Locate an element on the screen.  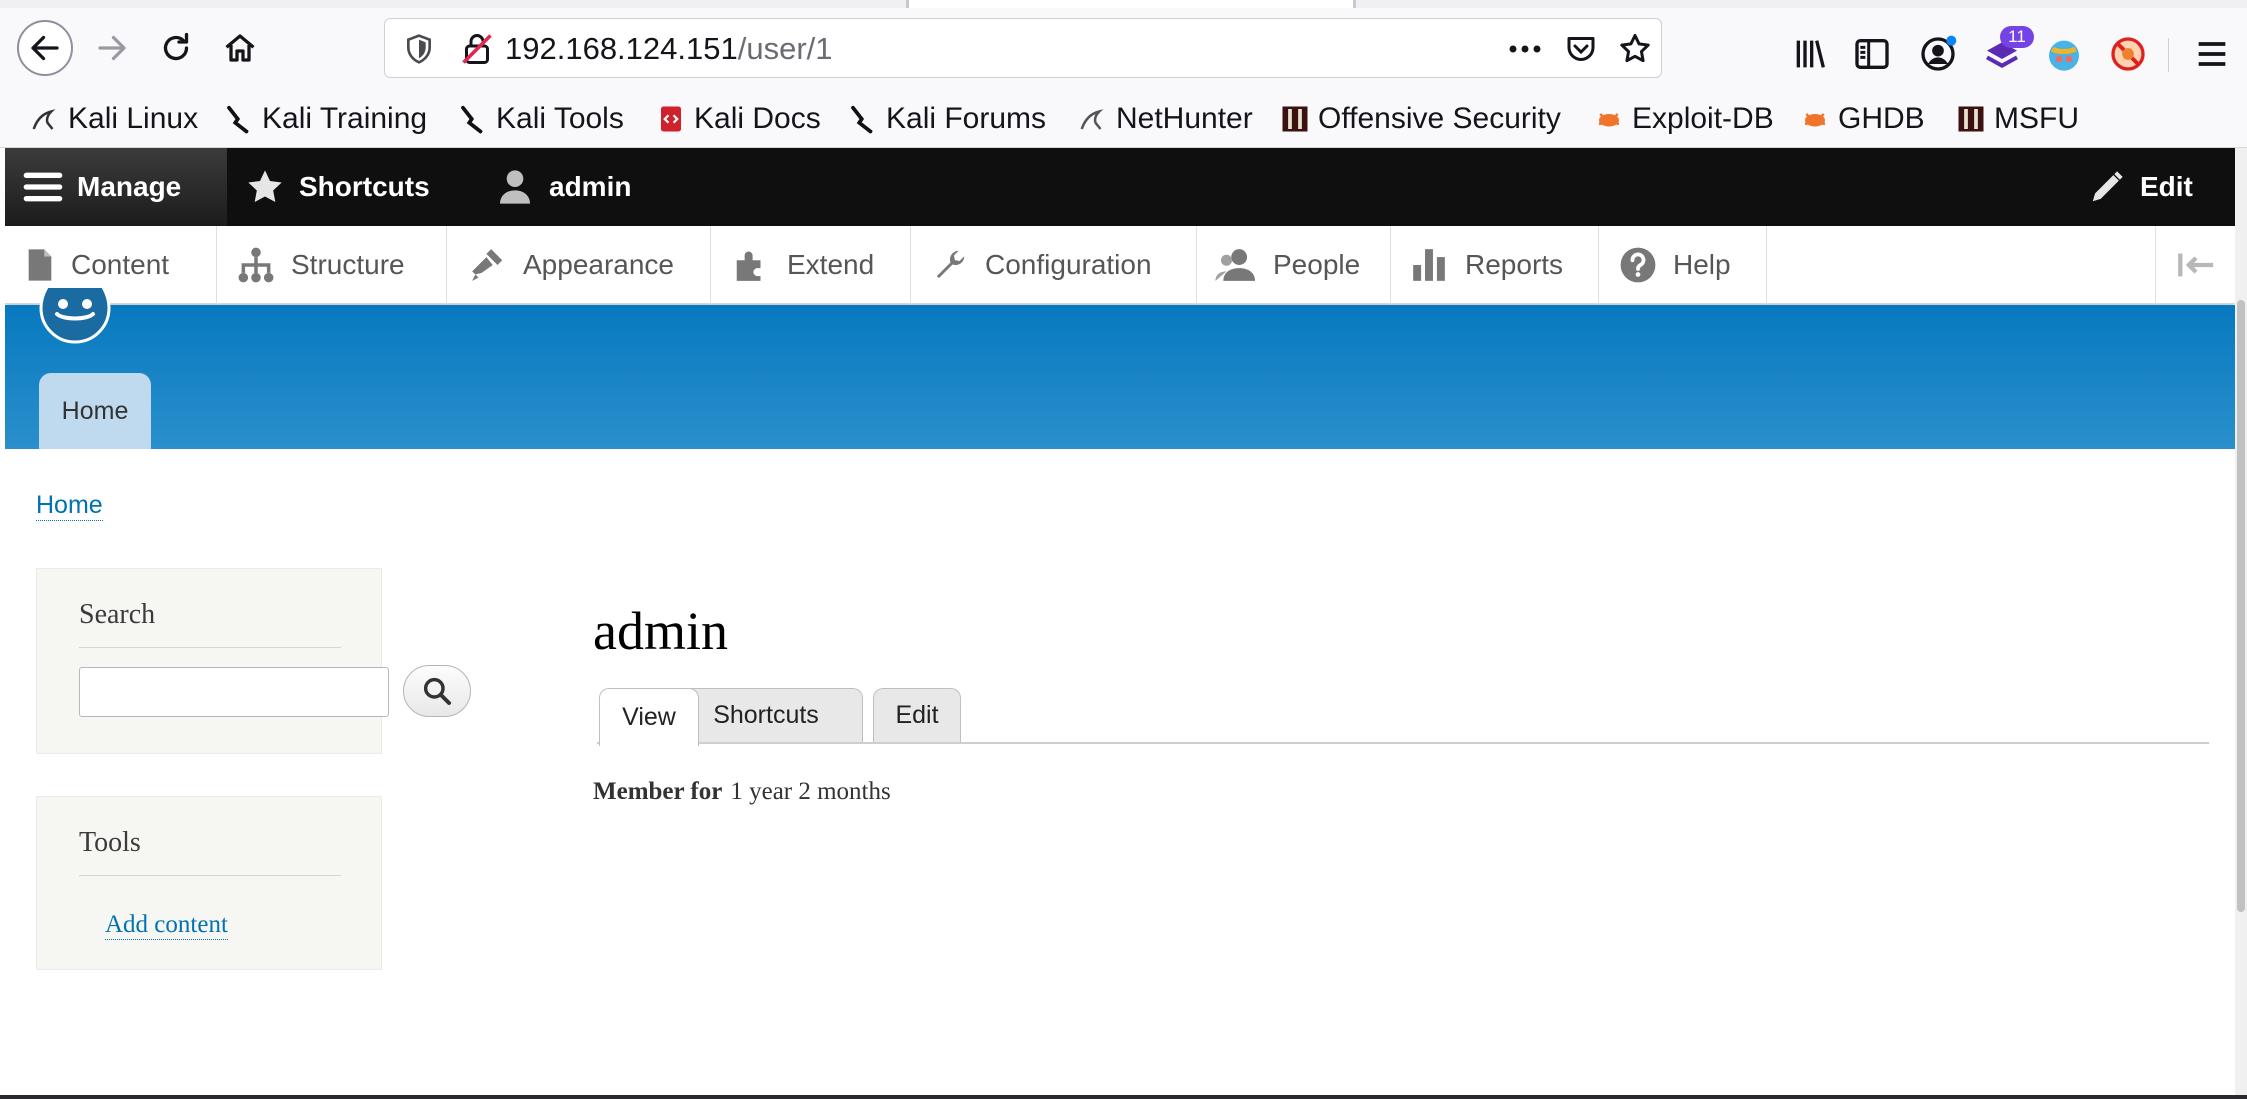
tray-item-label: Appearance is located at coordinates (599, 264).